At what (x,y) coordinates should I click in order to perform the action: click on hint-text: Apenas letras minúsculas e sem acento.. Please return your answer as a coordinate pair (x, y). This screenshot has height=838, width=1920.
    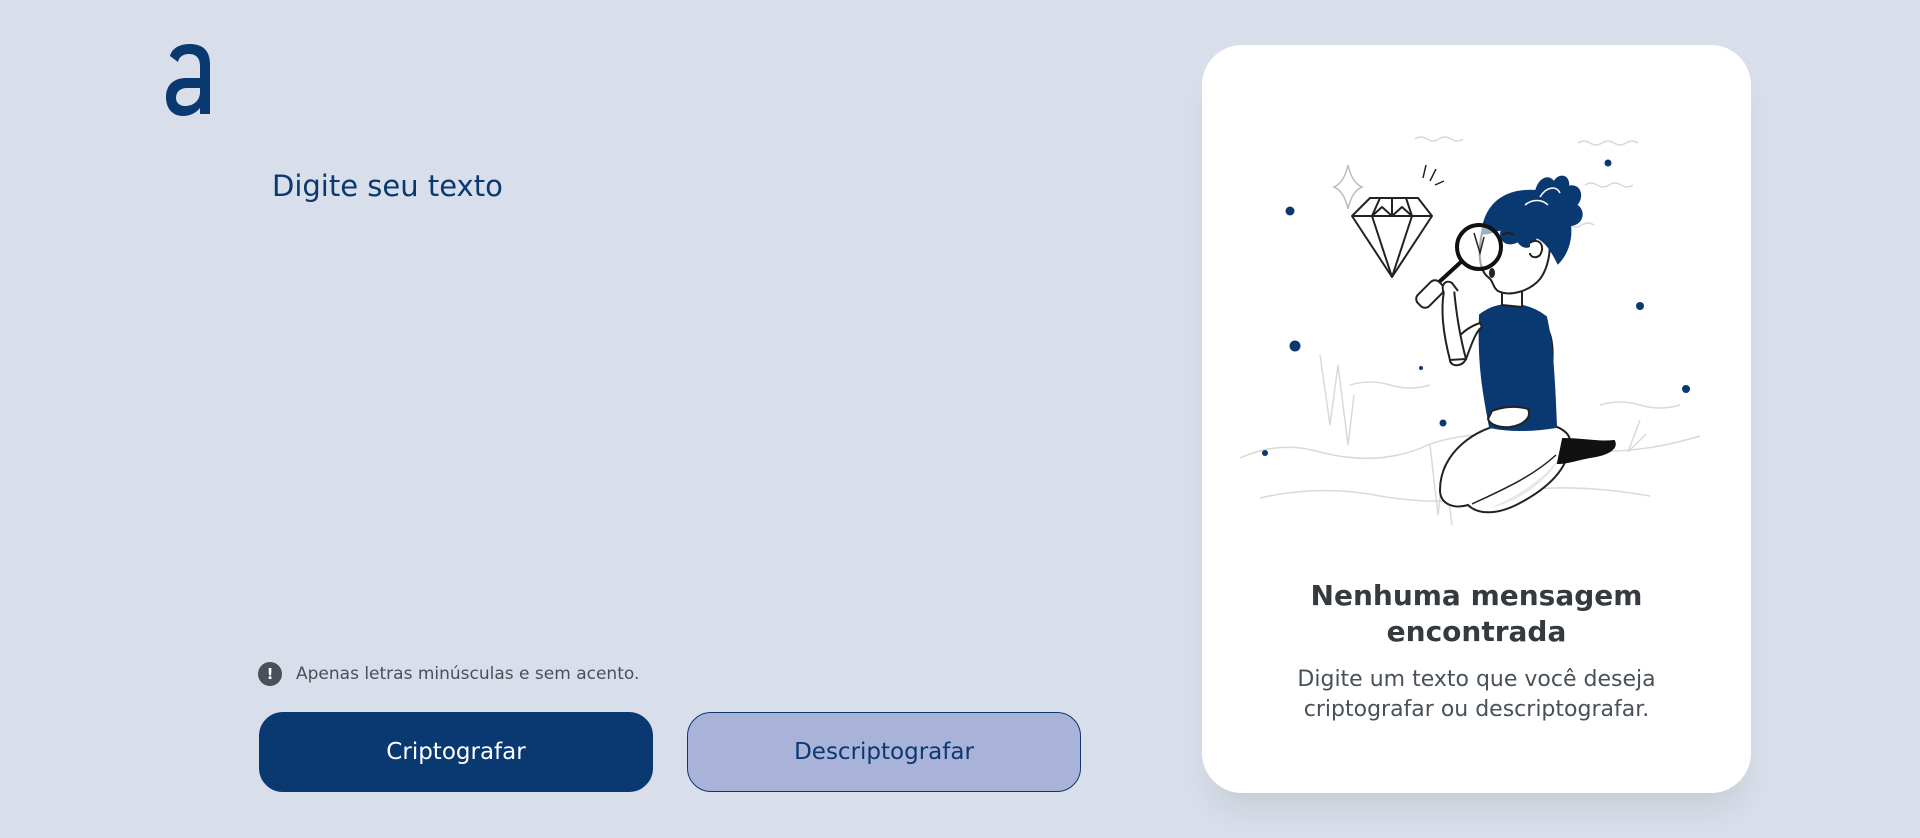
    Looking at the image, I should click on (468, 674).